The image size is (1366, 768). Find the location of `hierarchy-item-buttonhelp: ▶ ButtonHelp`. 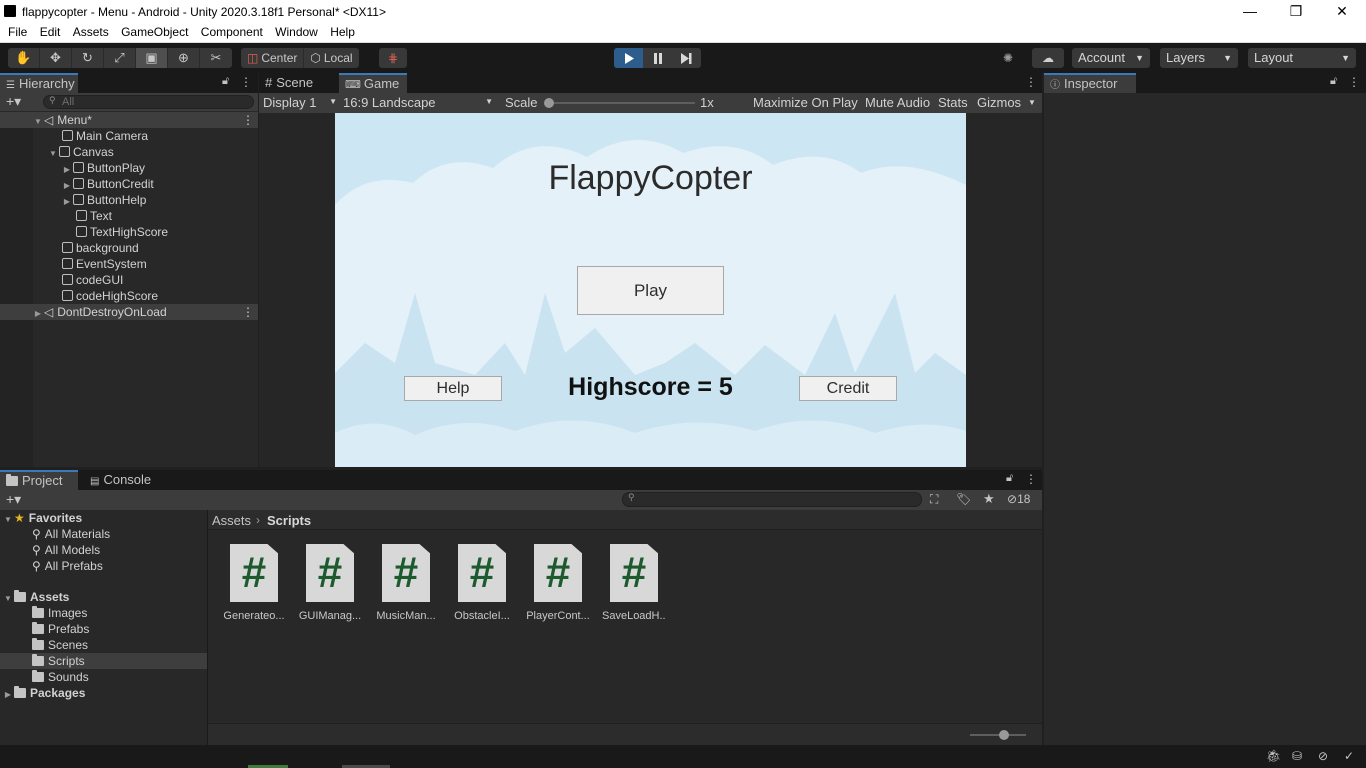

hierarchy-item-buttonhelp: ▶ ButtonHelp is located at coordinates (73, 200).